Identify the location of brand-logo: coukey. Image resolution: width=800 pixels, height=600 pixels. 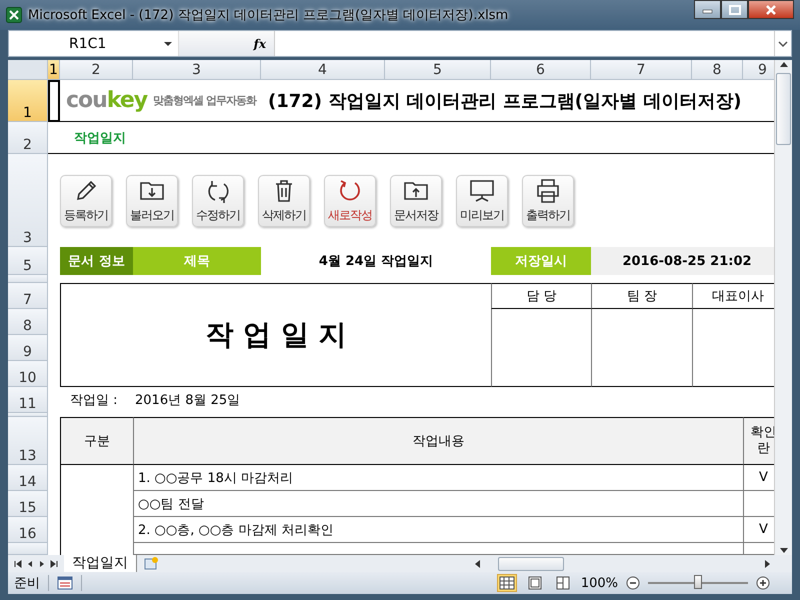
(107, 100).